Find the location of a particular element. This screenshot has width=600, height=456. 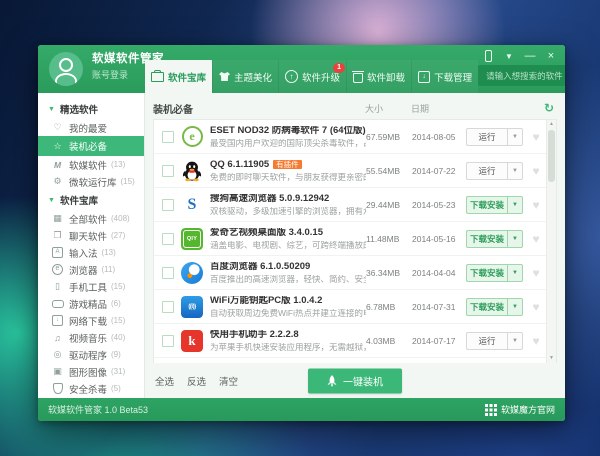

sidebar-item-ruanmei-software: M 软媒软件 (13) is located at coordinates (91, 164).